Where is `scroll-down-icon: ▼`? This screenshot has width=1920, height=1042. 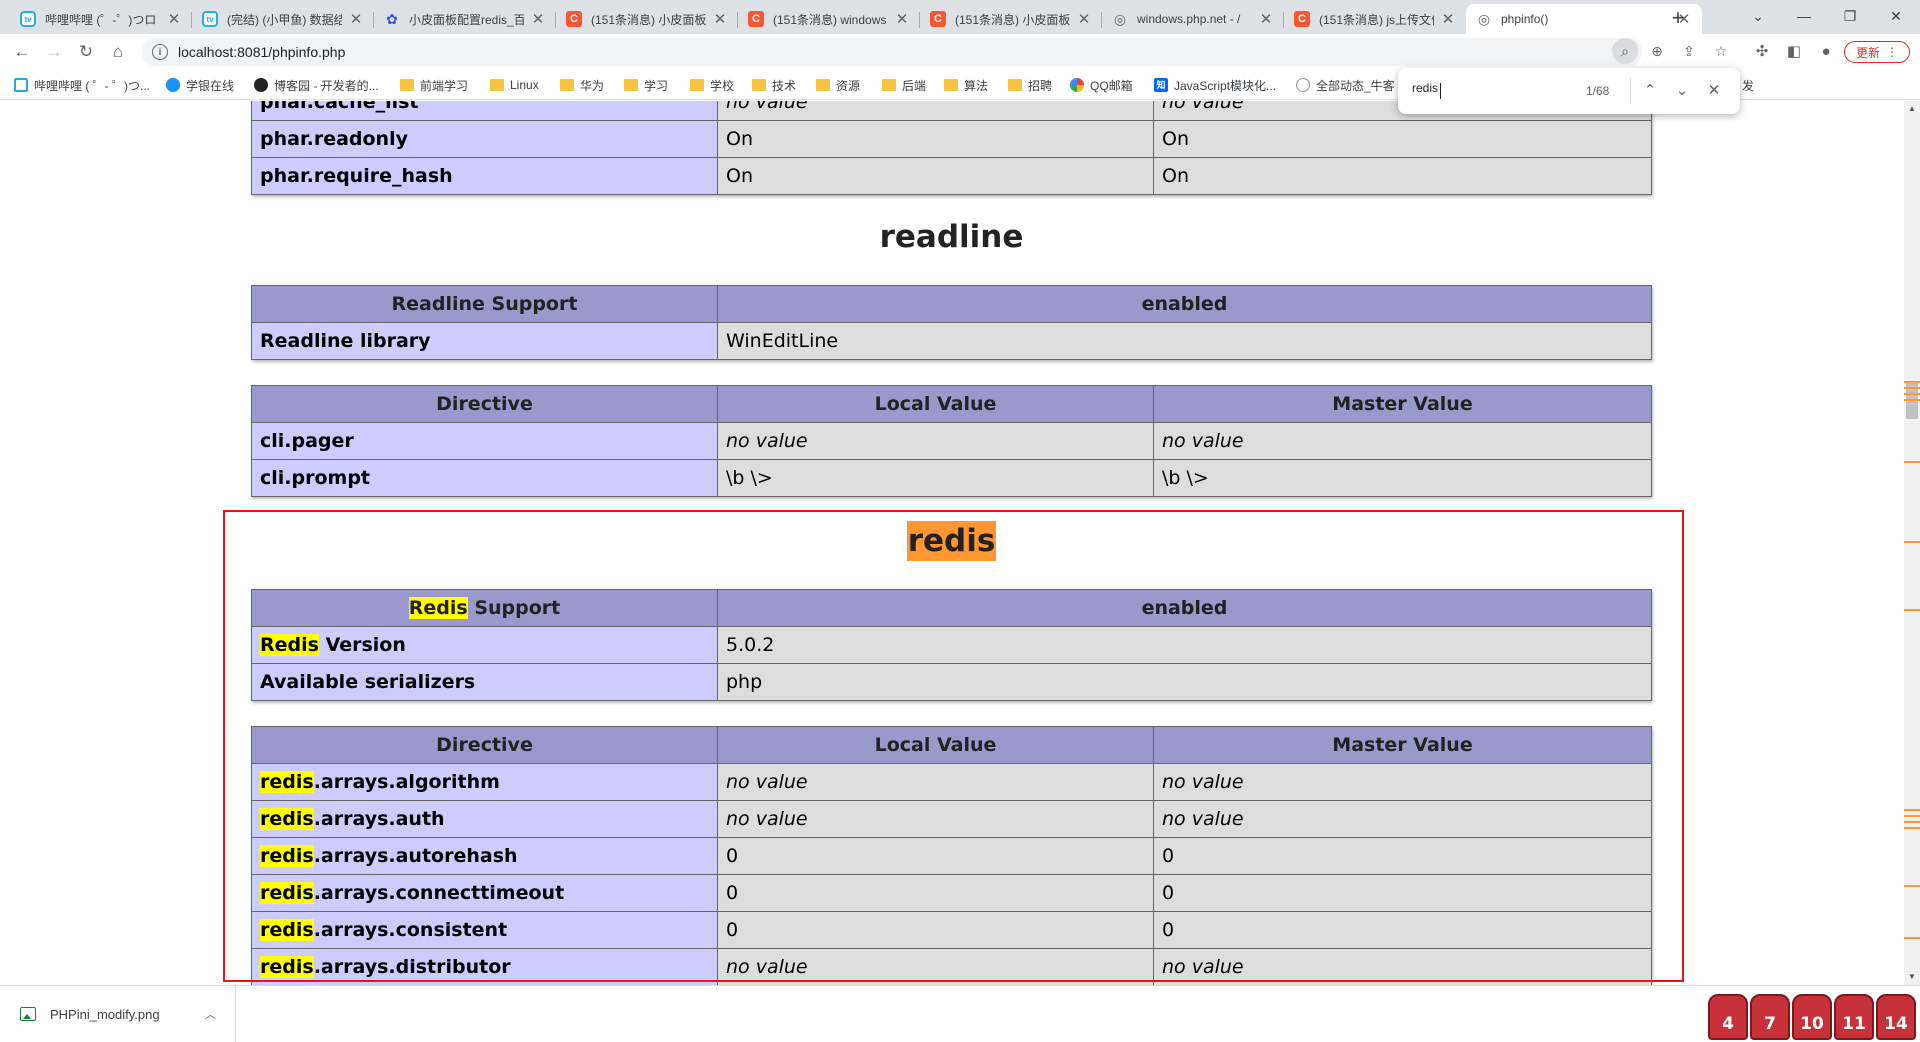 scroll-down-icon: ▼ is located at coordinates (1912, 977).